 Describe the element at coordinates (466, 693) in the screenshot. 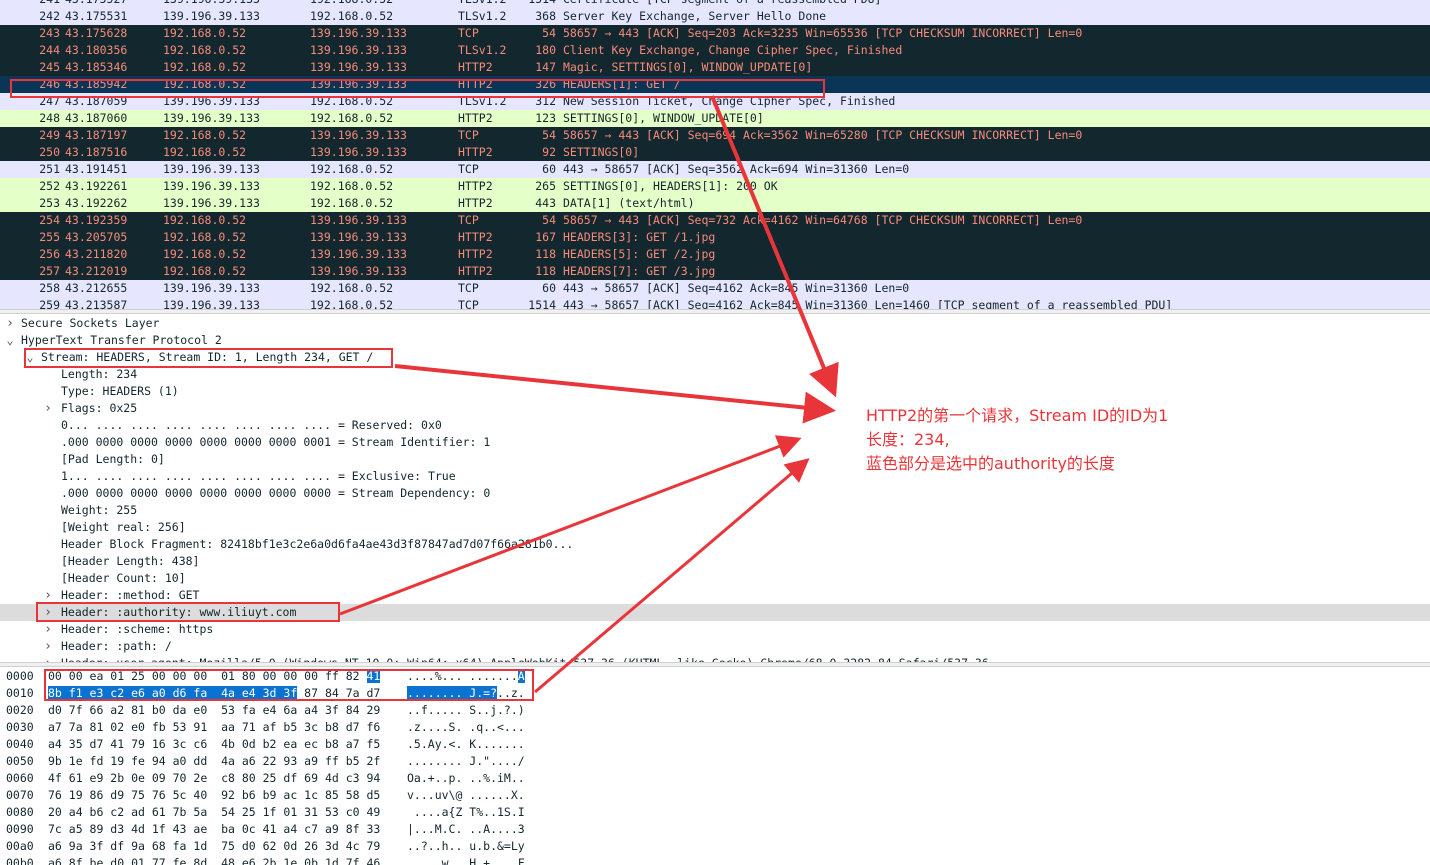

I see `ascii-bytes: ........ J.=?..z.` at that location.